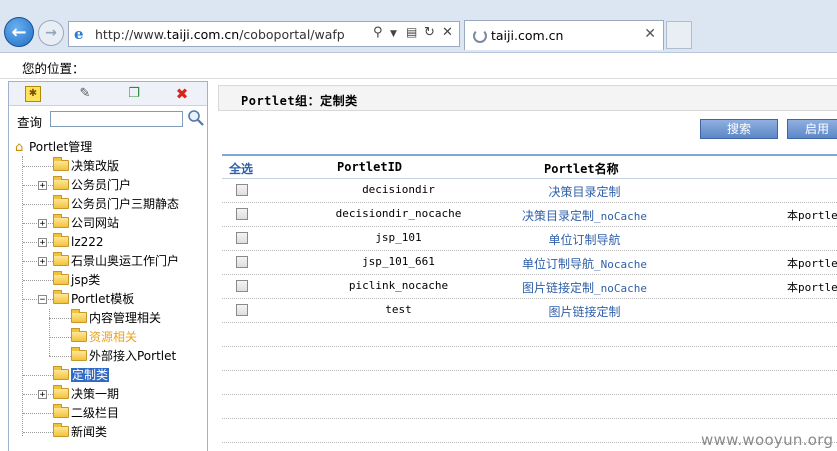 This screenshot has height=451, width=837. I want to click on cell-id: decisiondir, so click(398, 189).